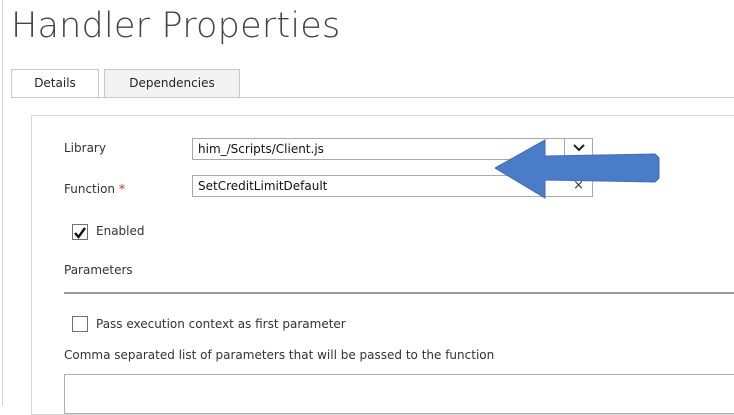  Describe the element at coordinates (372, 97) in the screenshot. I see `tabs-divider` at that location.